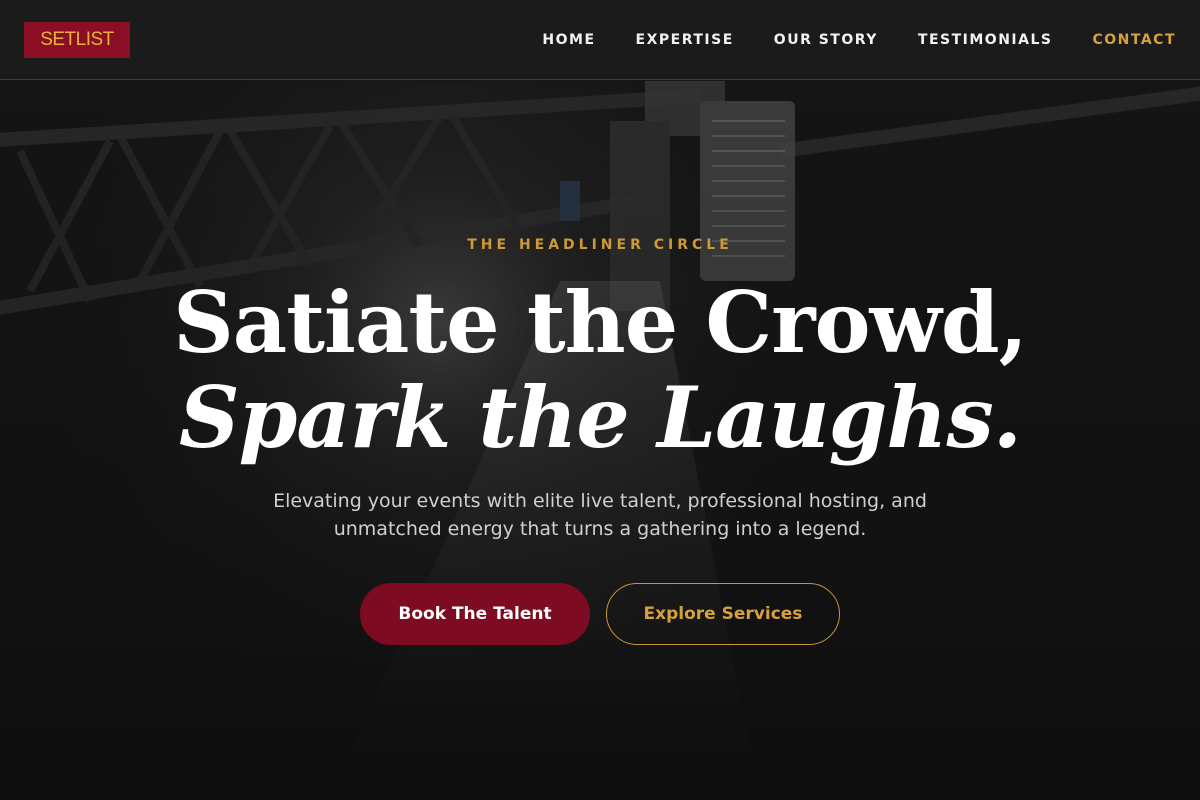  I want to click on nav-link-expertise: EXPERTISE, so click(685, 40).